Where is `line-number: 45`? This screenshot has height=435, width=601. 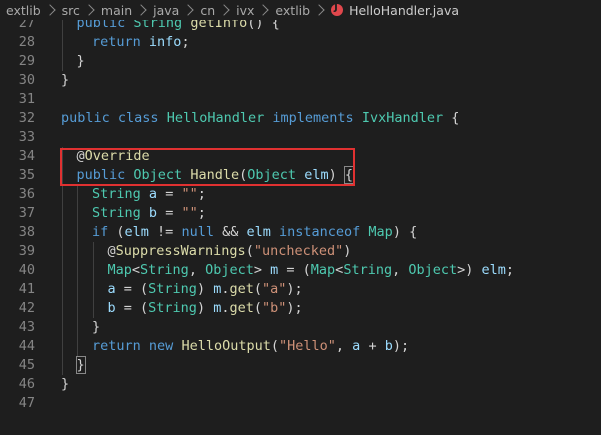 line-number: 45 is located at coordinates (26, 365).